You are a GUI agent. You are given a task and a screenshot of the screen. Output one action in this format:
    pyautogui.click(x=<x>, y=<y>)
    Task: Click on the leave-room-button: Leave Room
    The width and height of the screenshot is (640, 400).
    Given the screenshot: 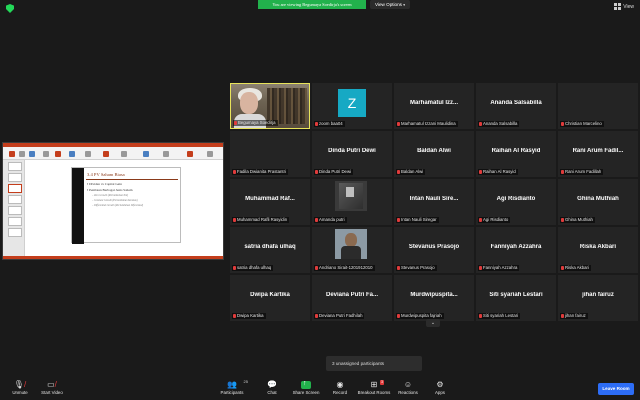 What is the action you would take?
    pyautogui.click(x=616, y=389)
    